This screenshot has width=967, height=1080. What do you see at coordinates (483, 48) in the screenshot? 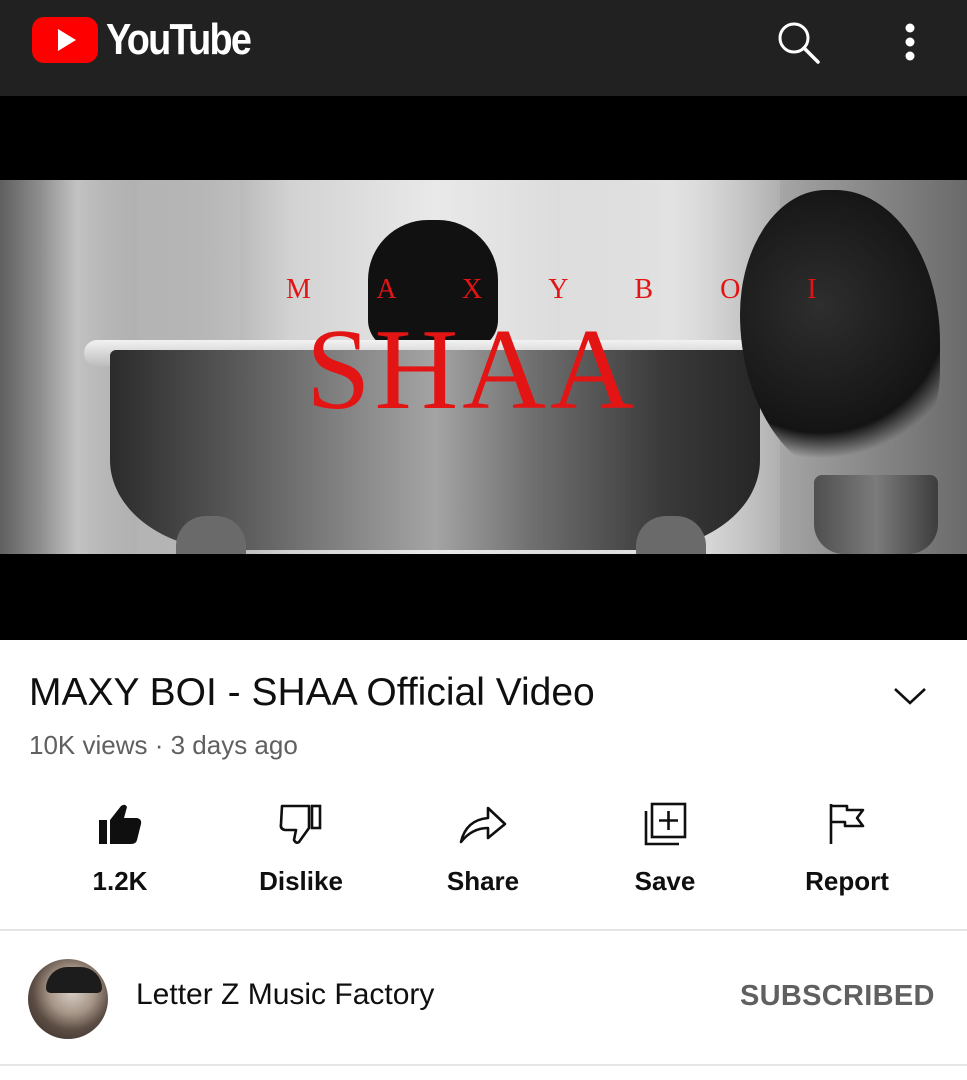
I see `top-app-bar: YouTube` at bounding box center [483, 48].